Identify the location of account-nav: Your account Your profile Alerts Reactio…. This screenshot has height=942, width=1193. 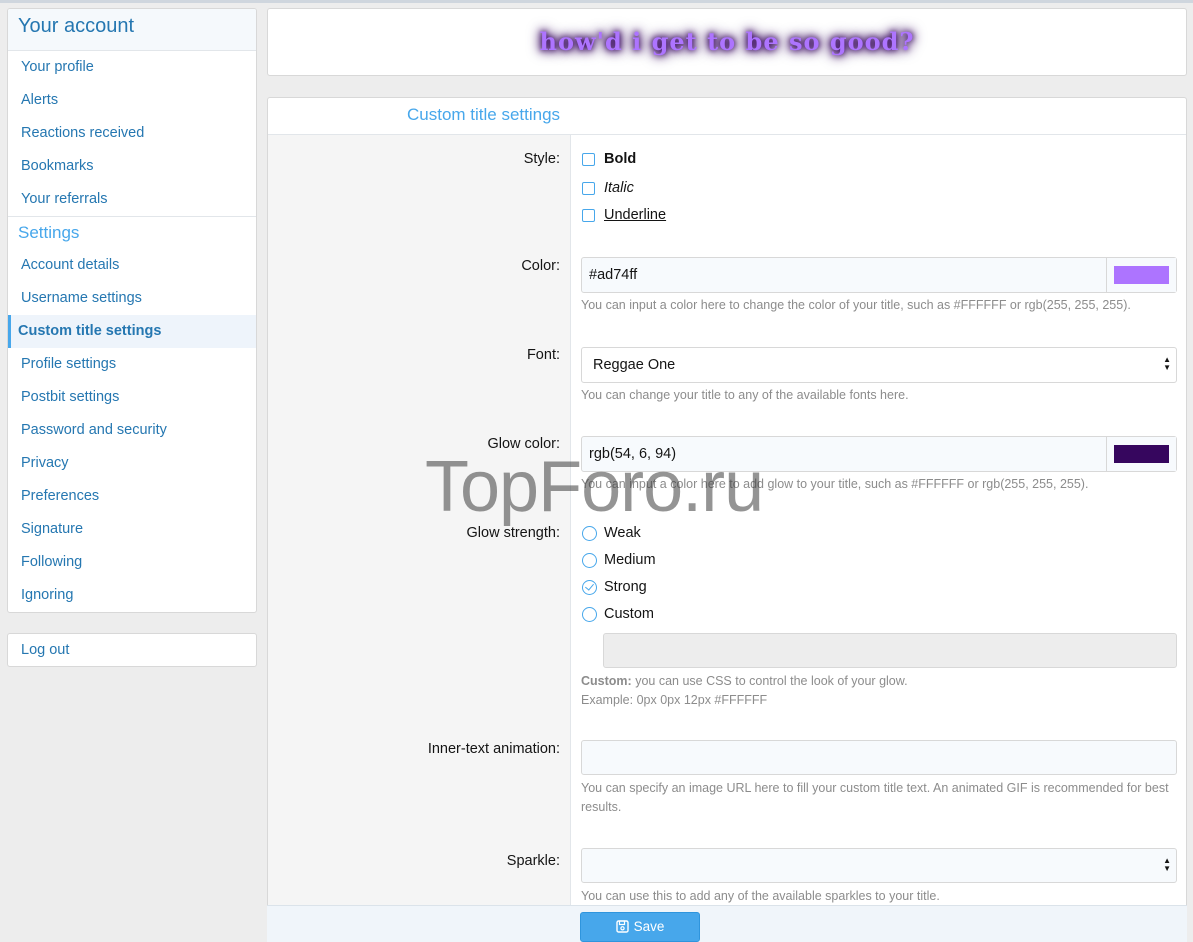
(132, 310).